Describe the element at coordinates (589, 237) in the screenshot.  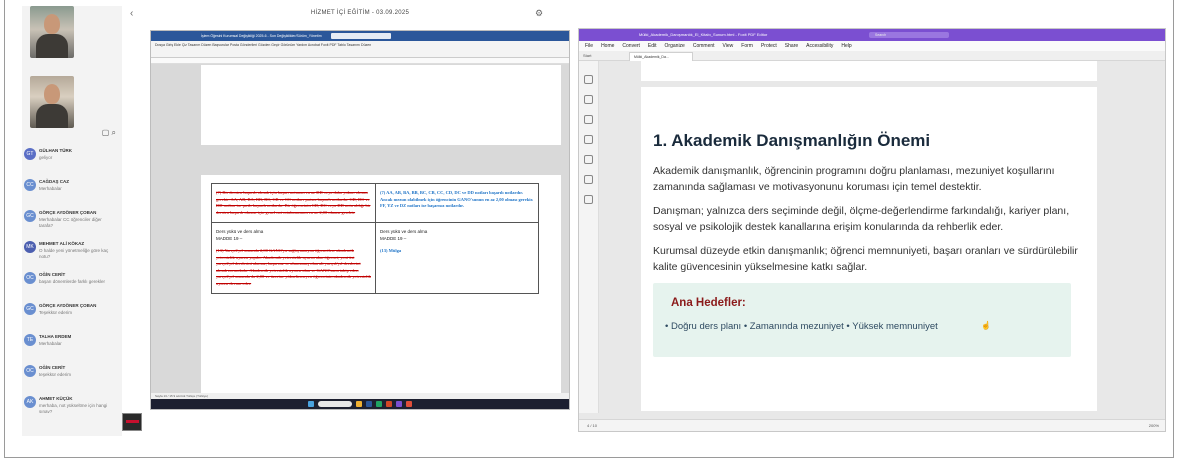
I see `pdf-side-toolbar` at that location.